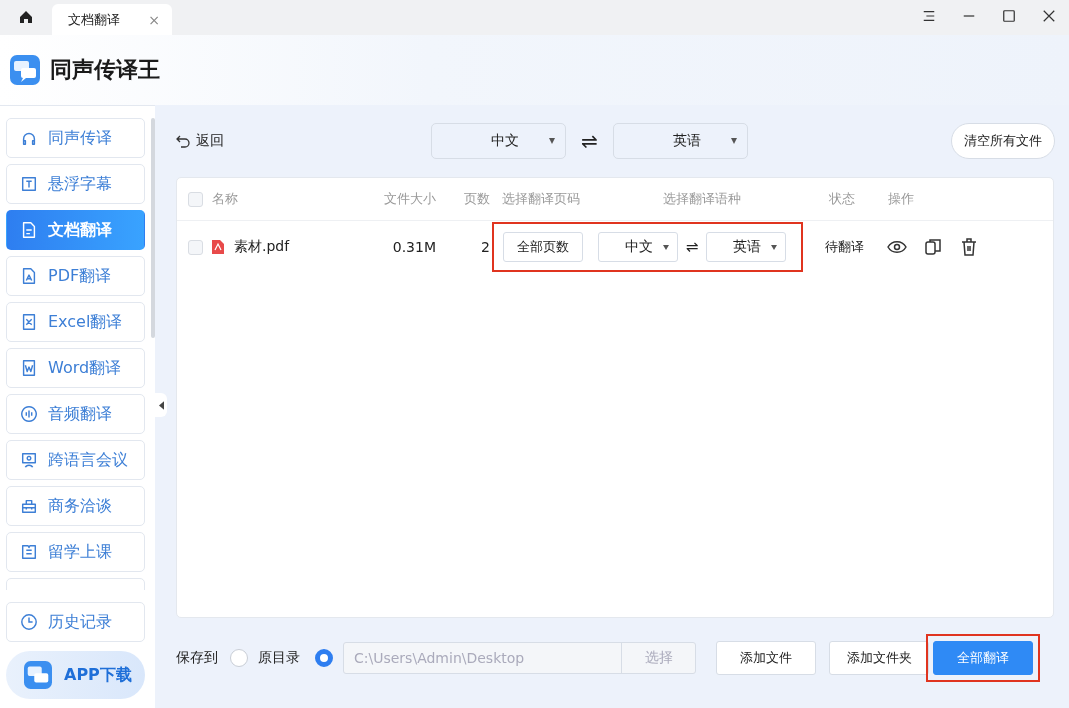 Image resolution: width=1069 pixels, height=708 pixels. I want to click on delete-icon, so click(969, 247).